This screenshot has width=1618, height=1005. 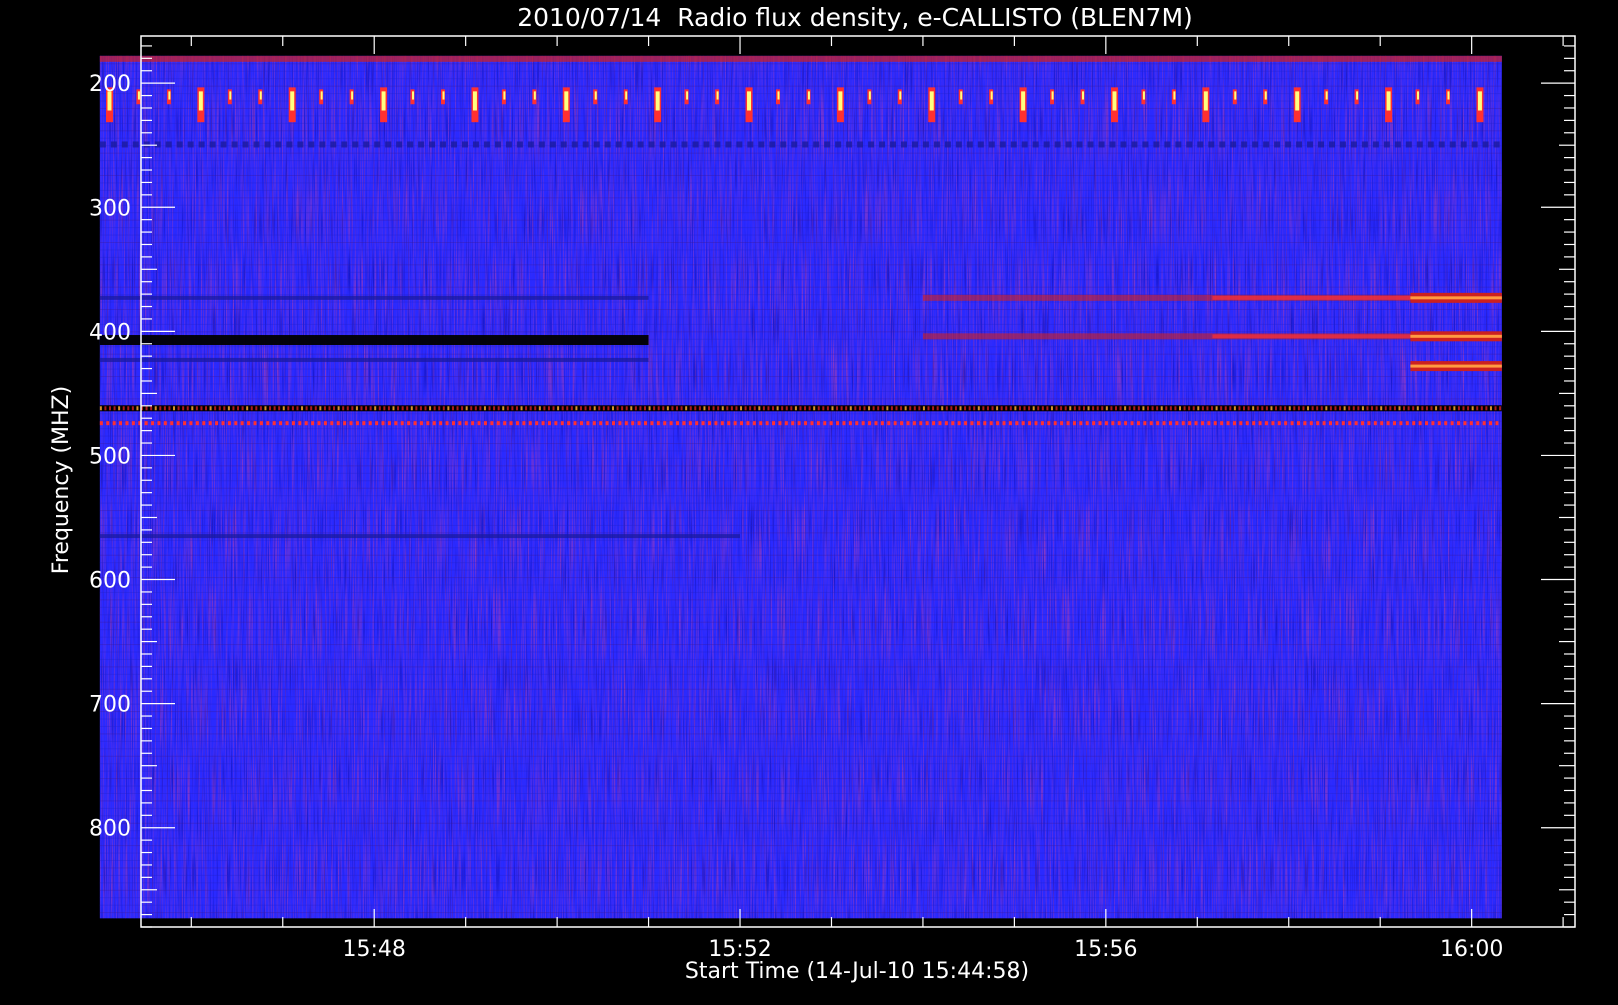 What do you see at coordinates (1456, 366) in the screenshot?
I see `bright-band-core` at bounding box center [1456, 366].